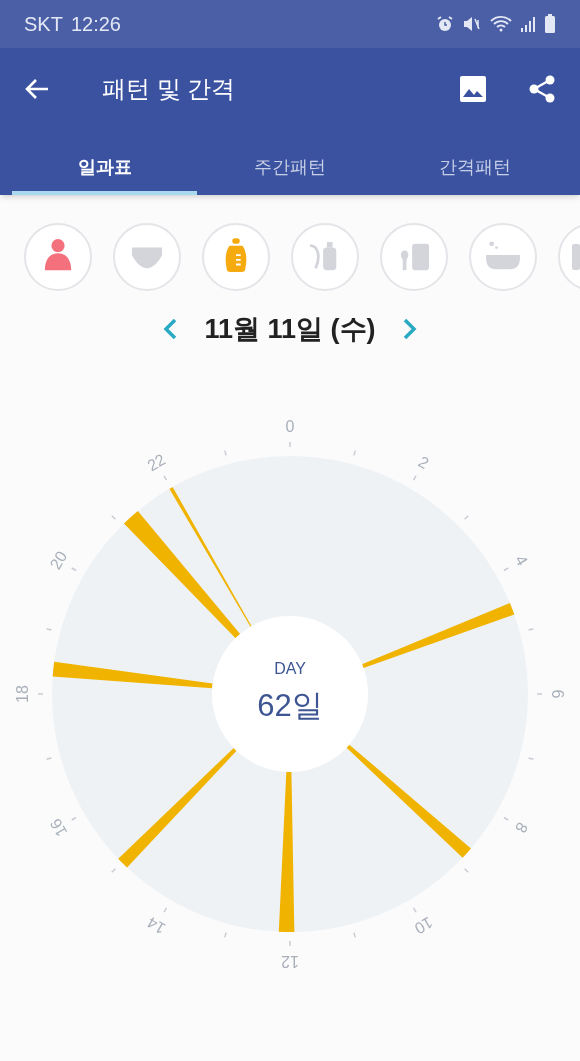  Describe the element at coordinates (156, 462) in the screenshot. I see `hour-label: 22` at that location.